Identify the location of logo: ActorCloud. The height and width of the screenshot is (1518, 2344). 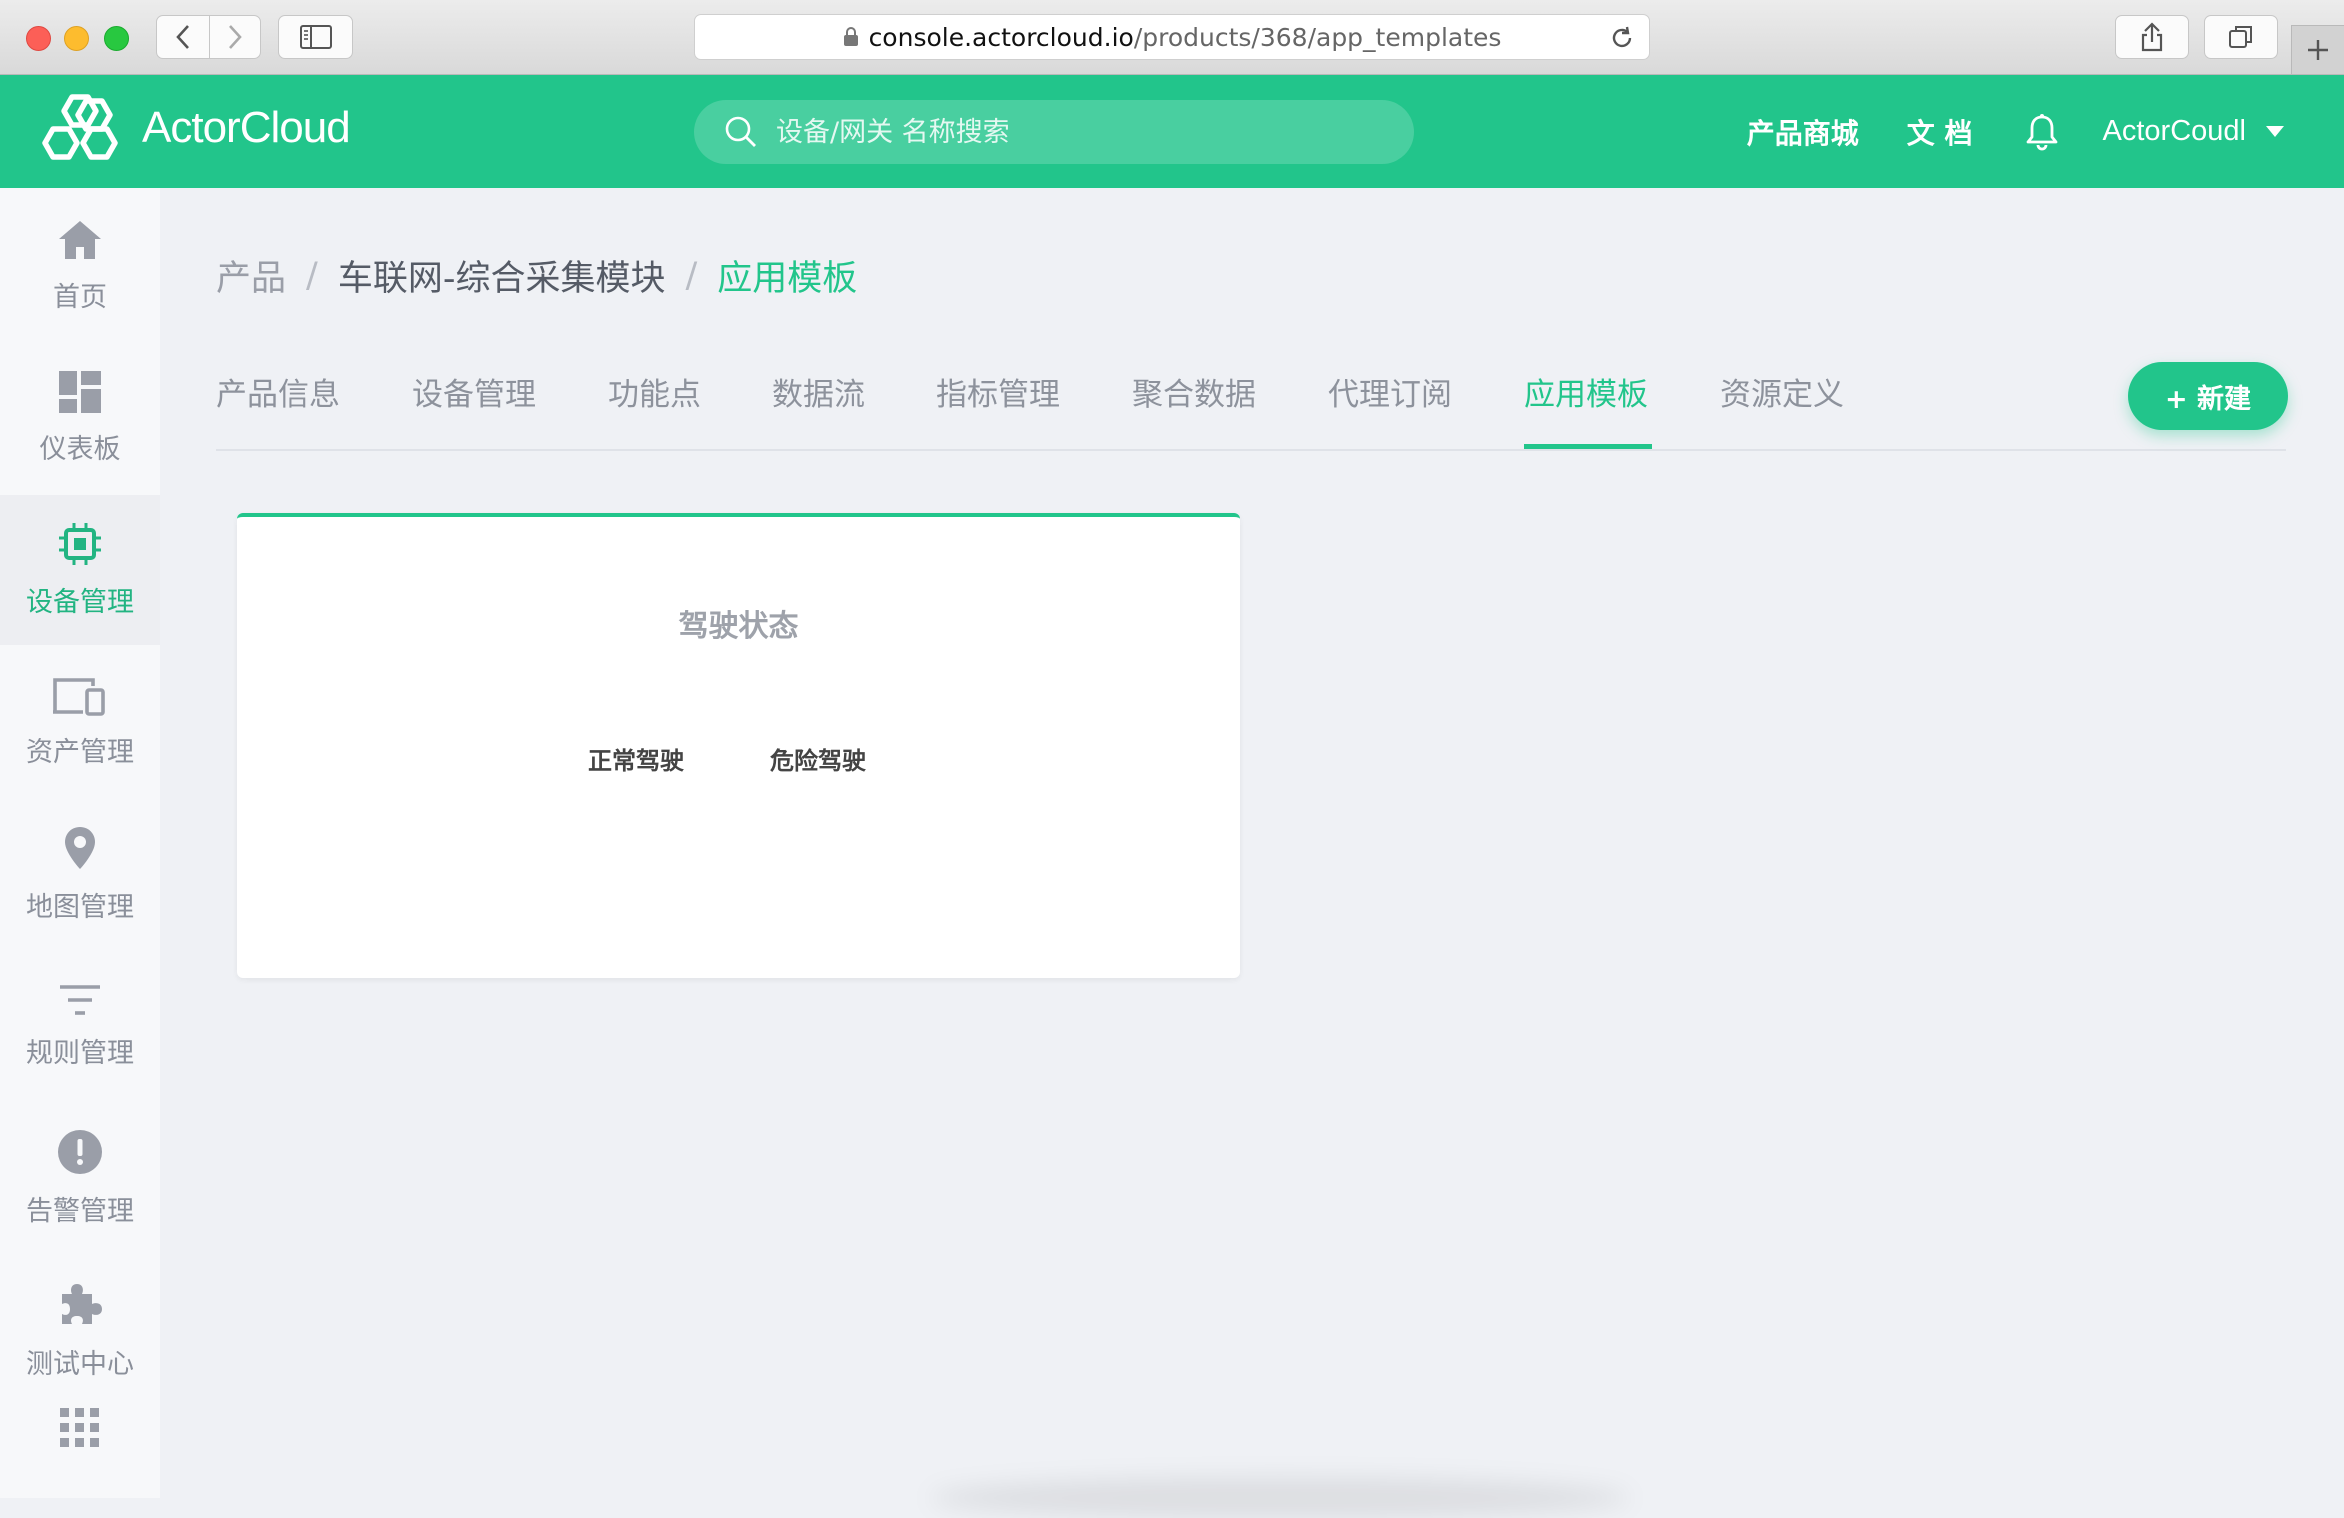
(194, 128).